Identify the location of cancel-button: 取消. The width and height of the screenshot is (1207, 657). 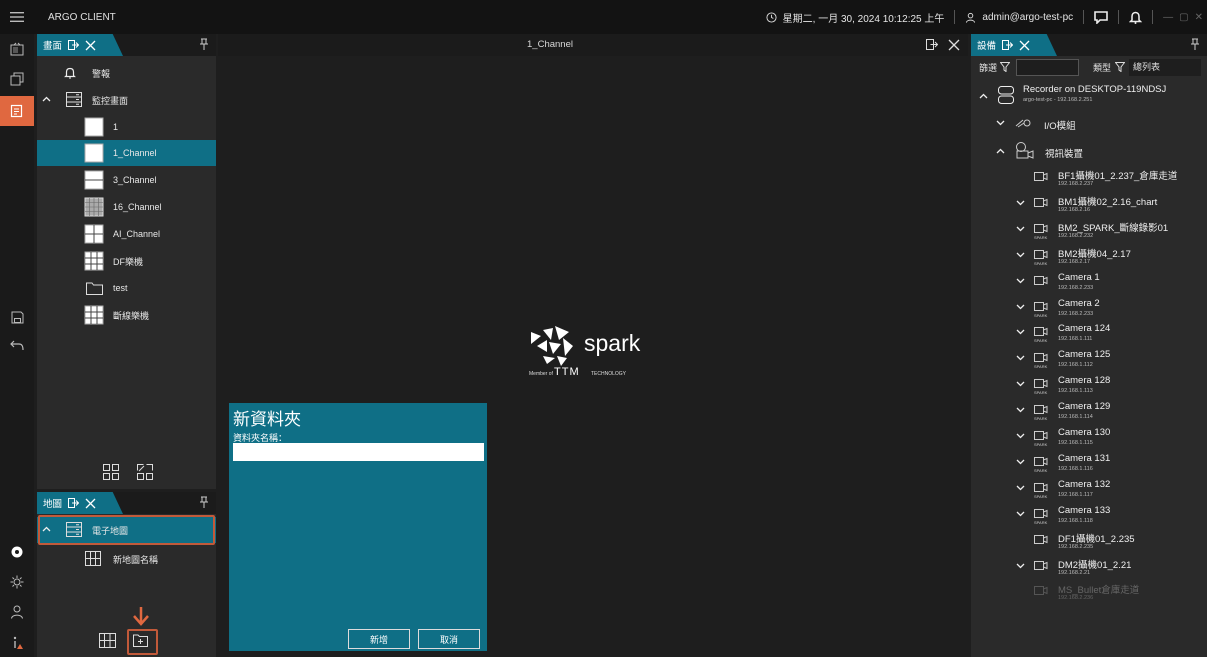
(449, 639).